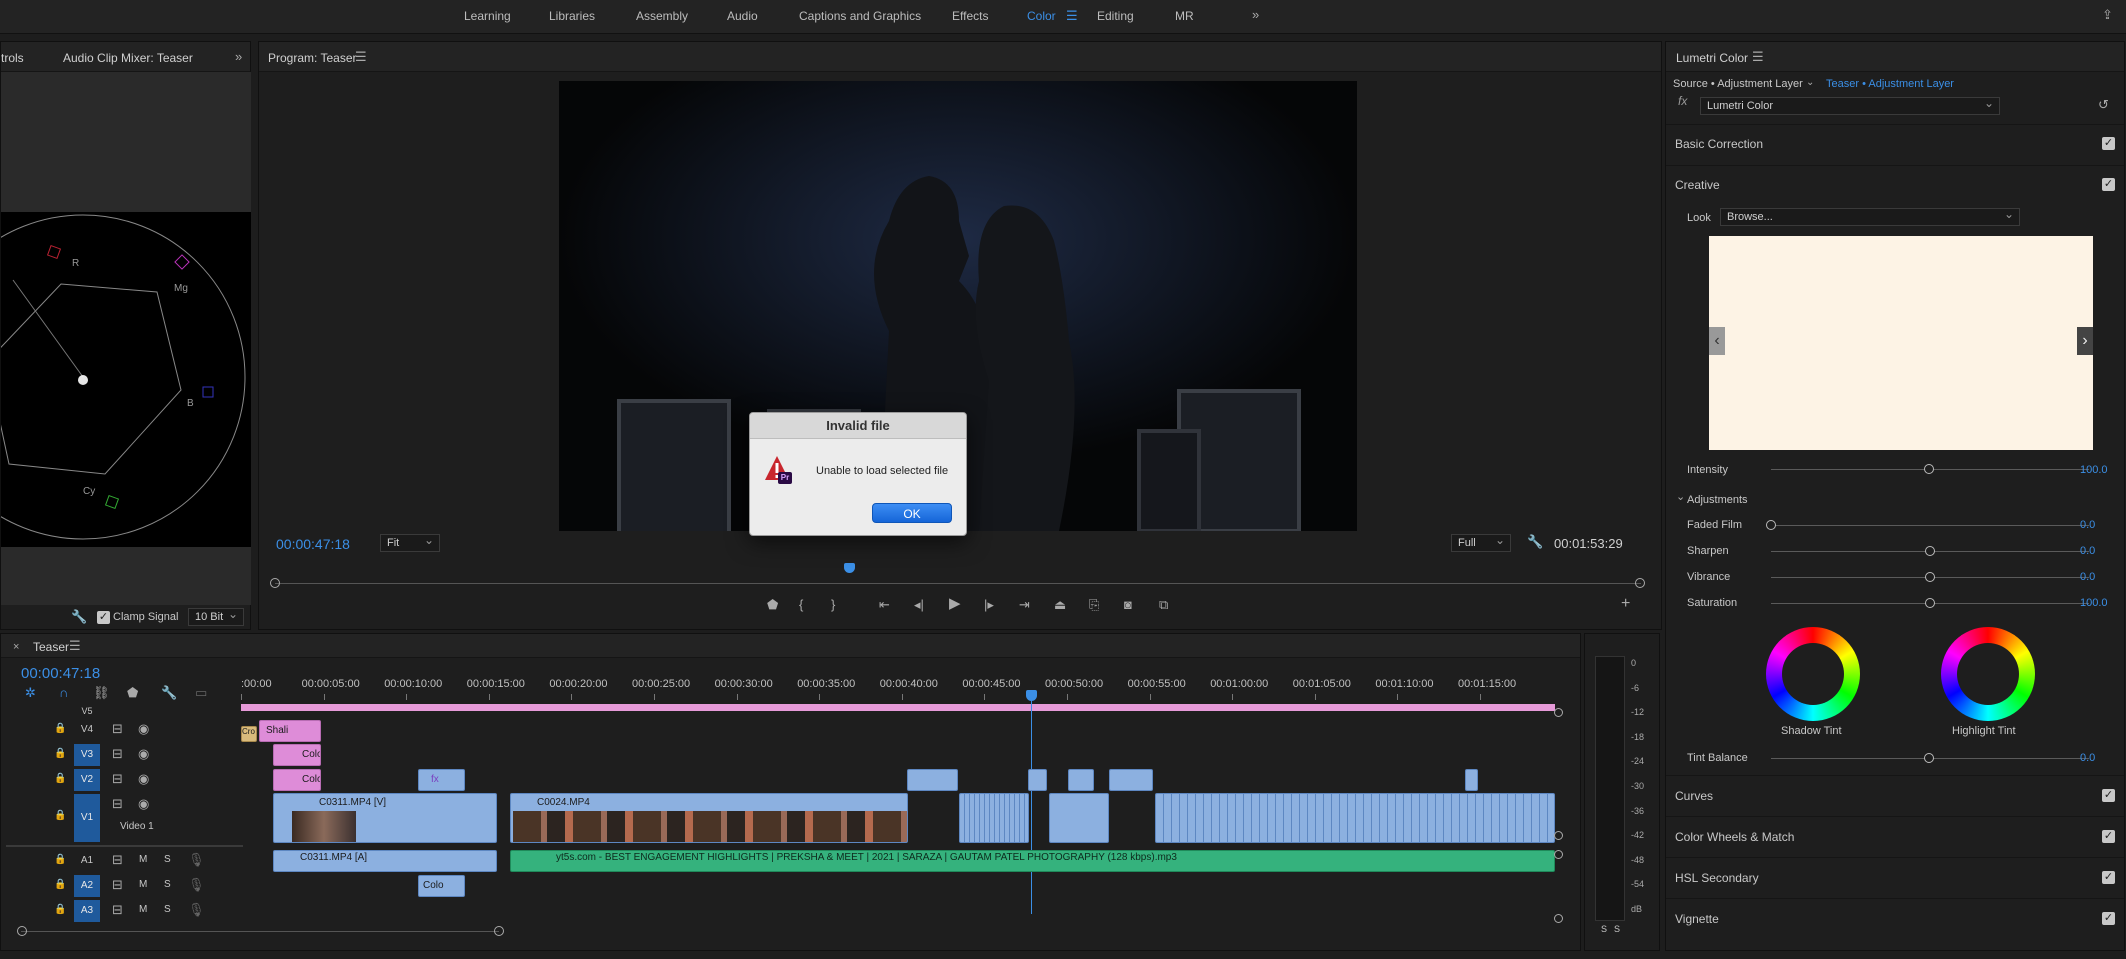 The height and width of the screenshot is (959, 2126). What do you see at coordinates (1128, 605) in the screenshot?
I see `export-frame-camera-icon: ◙` at bounding box center [1128, 605].